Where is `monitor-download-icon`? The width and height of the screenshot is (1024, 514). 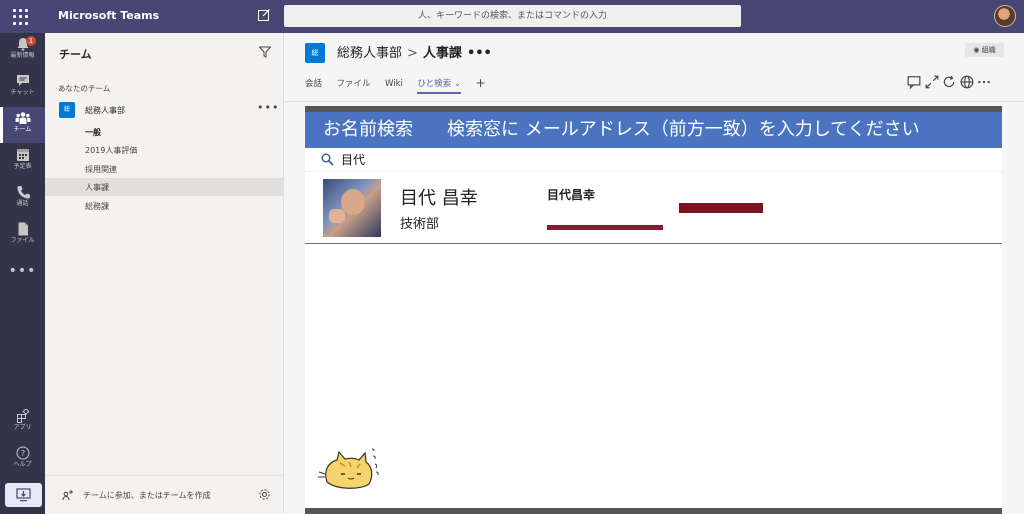 monitor-download-icon is located at coordinates (23, 495).